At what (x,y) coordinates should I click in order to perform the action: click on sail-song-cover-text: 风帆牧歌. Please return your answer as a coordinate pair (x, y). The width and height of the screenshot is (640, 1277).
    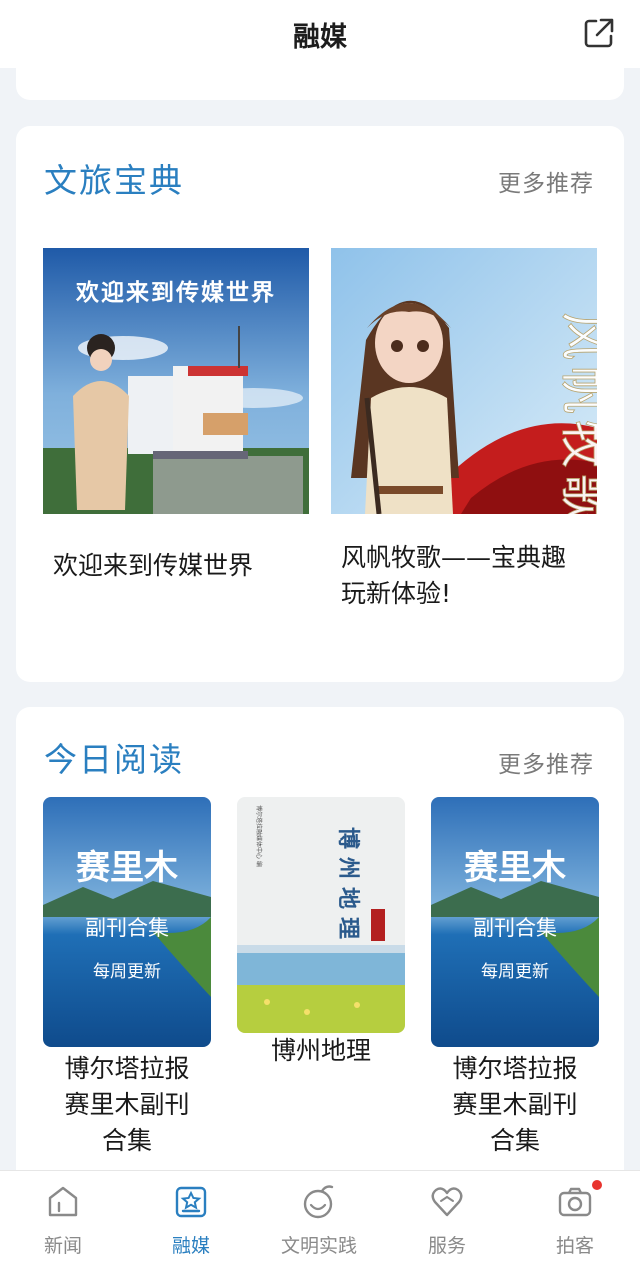
    Looking at the image, I should click on (576, 413).